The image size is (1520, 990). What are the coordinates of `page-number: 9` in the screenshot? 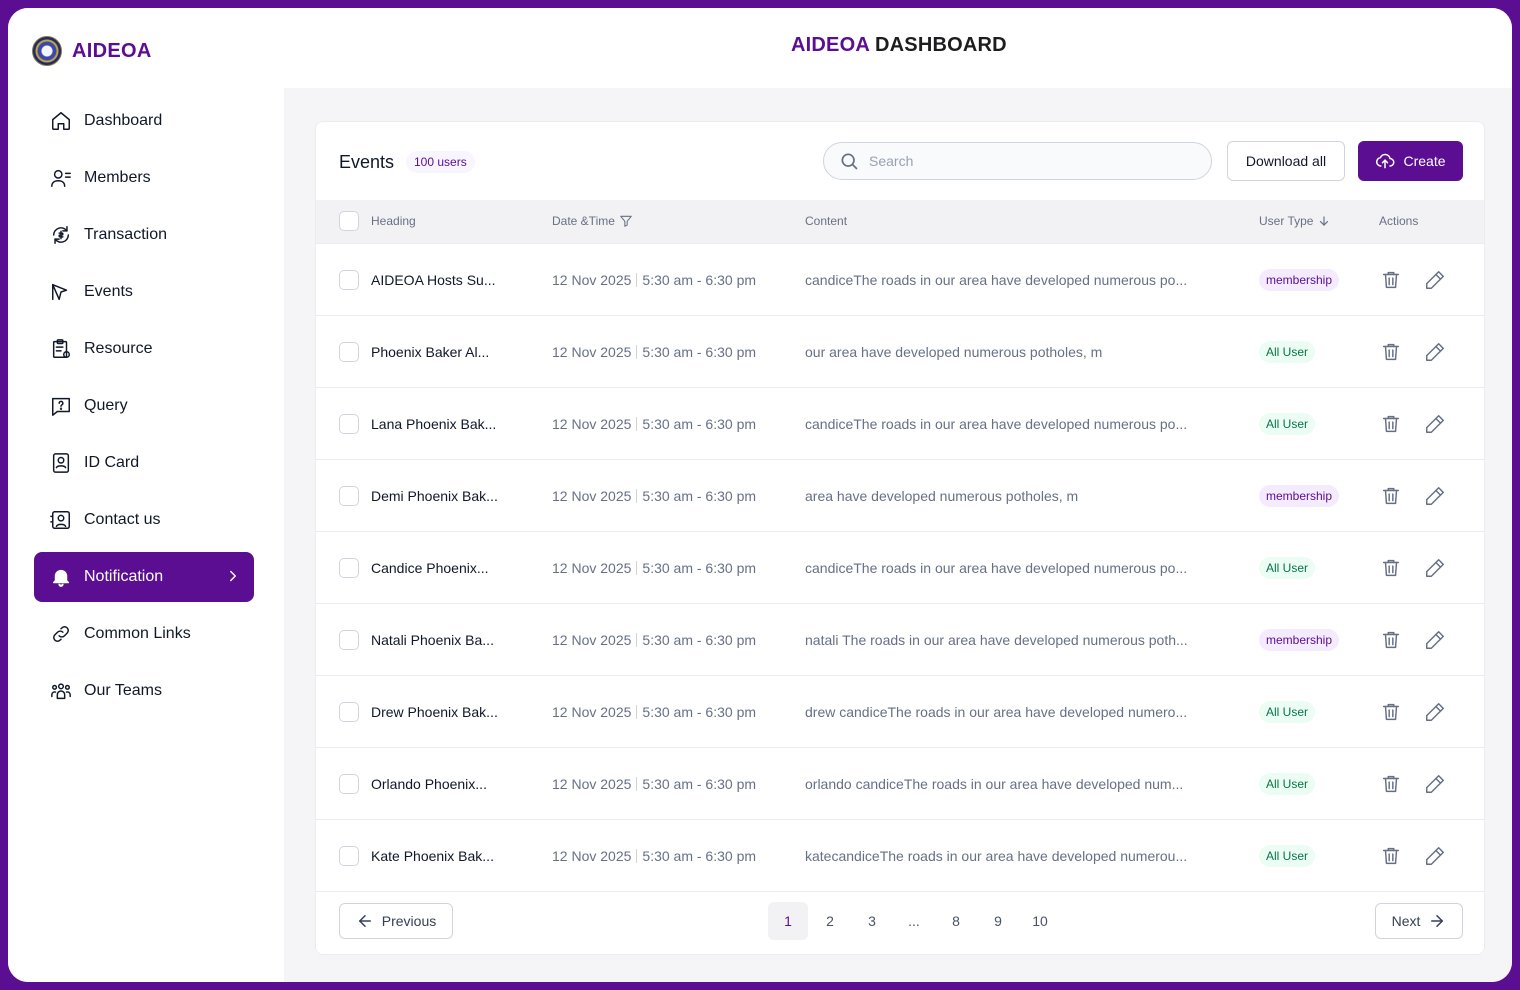 It's located at (998, 921).